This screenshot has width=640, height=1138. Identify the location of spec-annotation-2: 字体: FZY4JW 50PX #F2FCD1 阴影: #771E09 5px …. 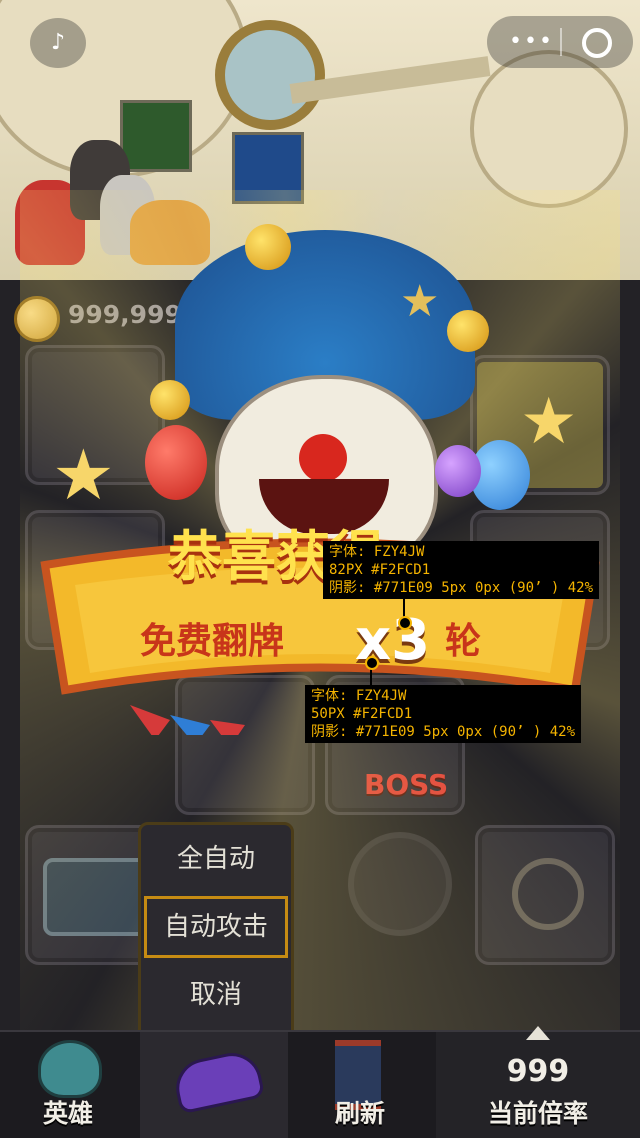
(443, 714).